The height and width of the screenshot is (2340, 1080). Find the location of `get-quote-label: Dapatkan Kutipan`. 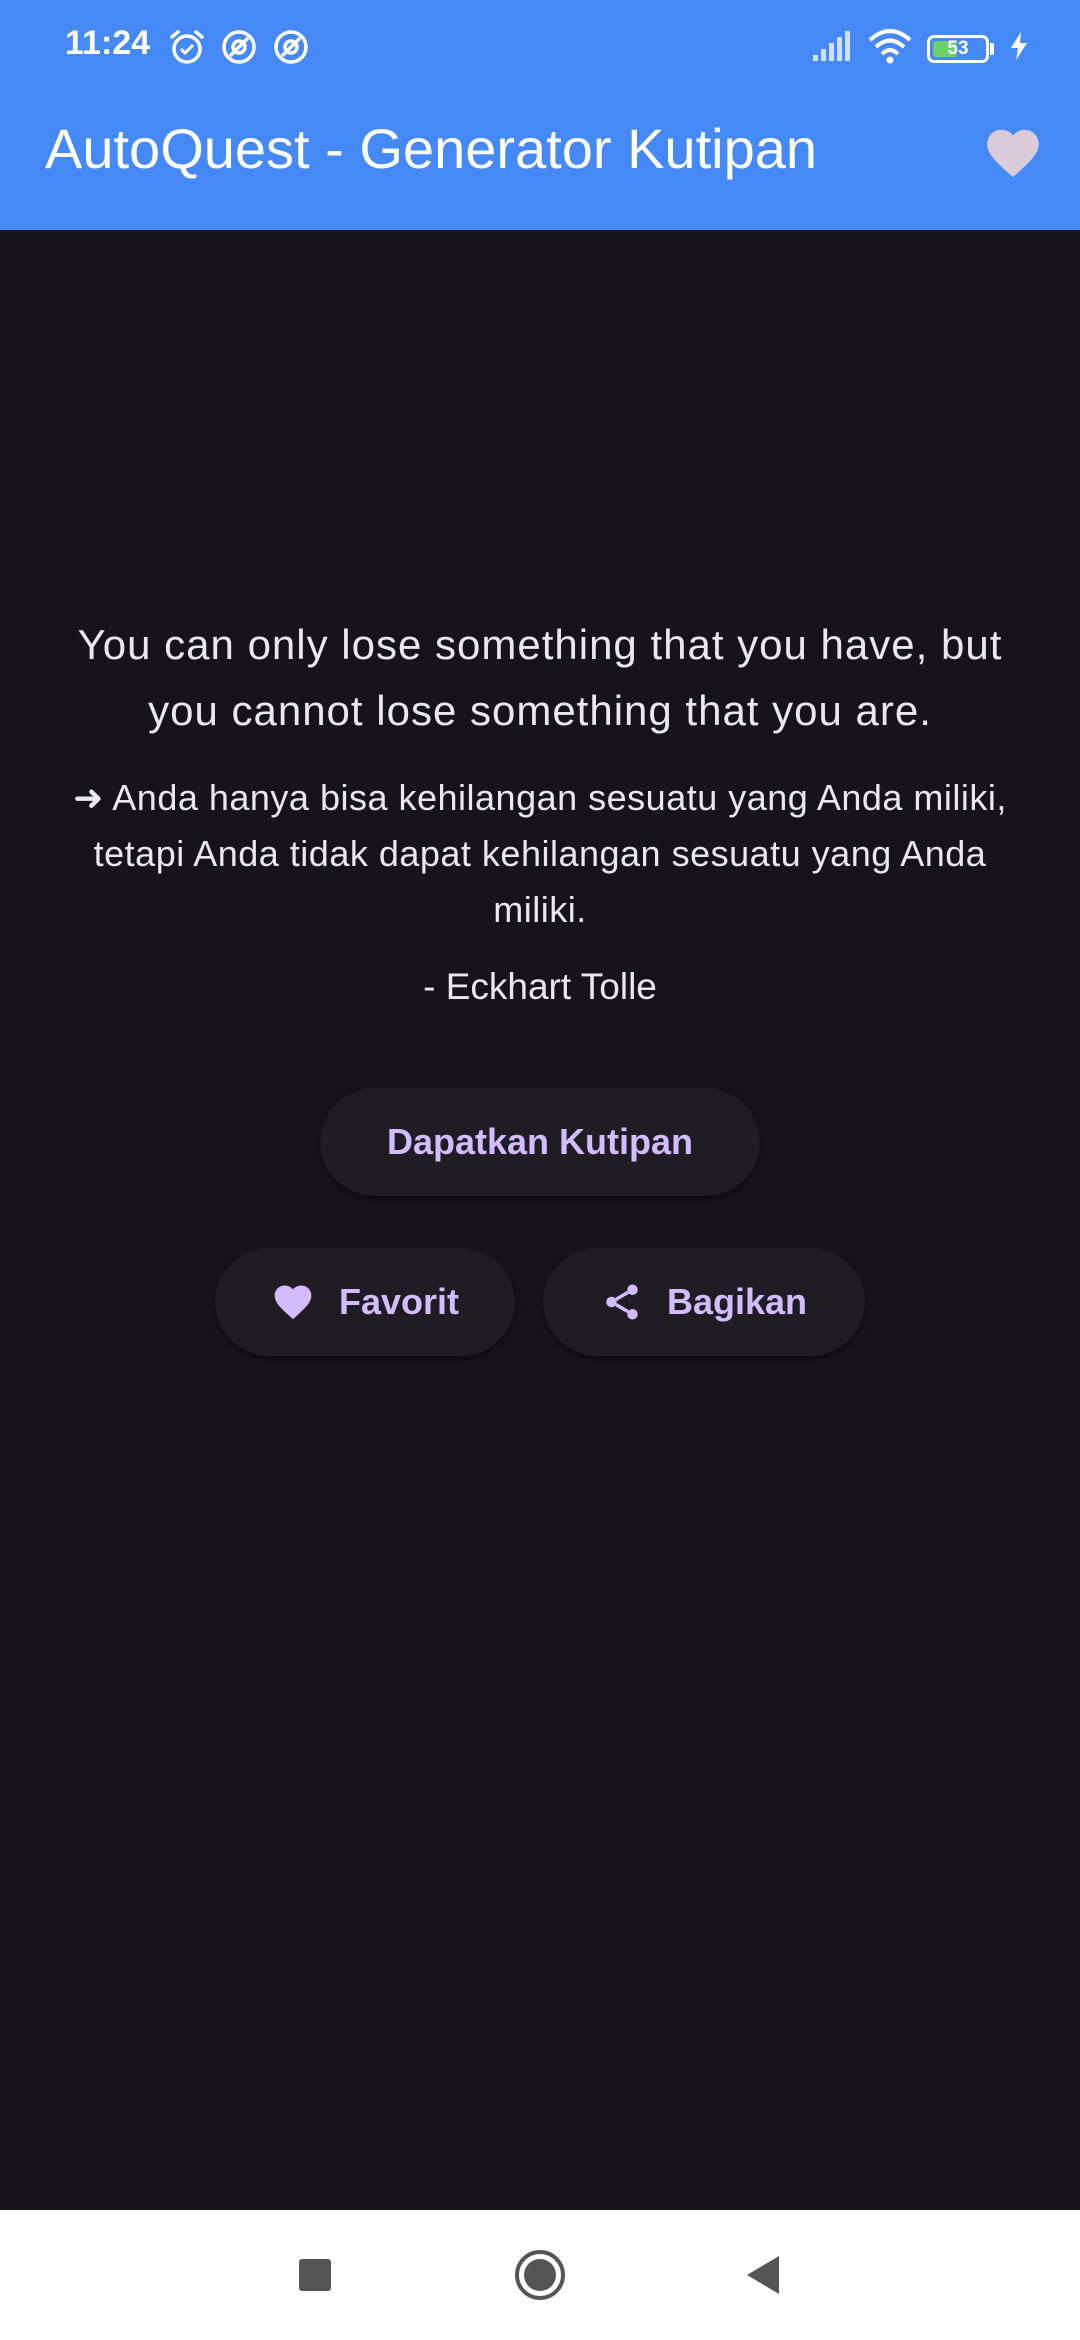

get-quote-label: Dapatkan Kutipan is located at coordinates (540, 1141).